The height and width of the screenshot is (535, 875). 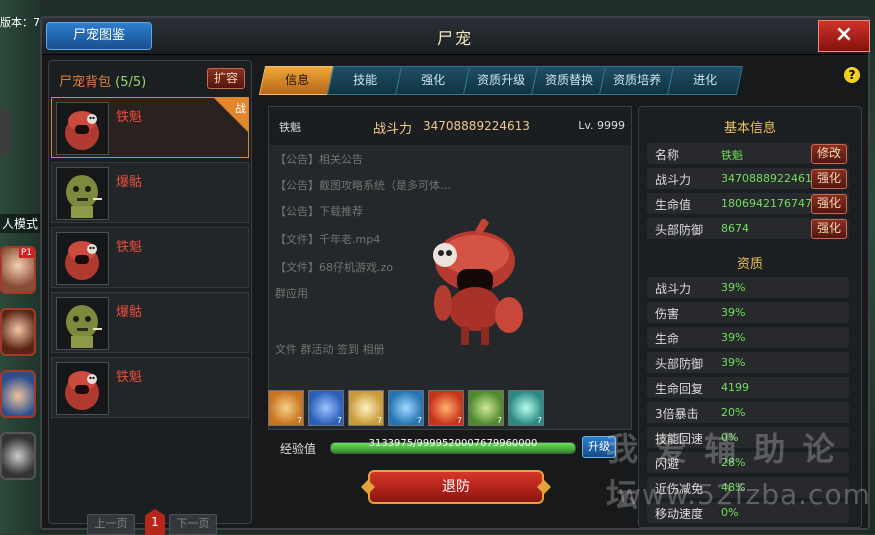 What do you see at coordinates (231, 115) in the screenshot?
I see `battle-tag: 战` at bounding box center [231, 115].